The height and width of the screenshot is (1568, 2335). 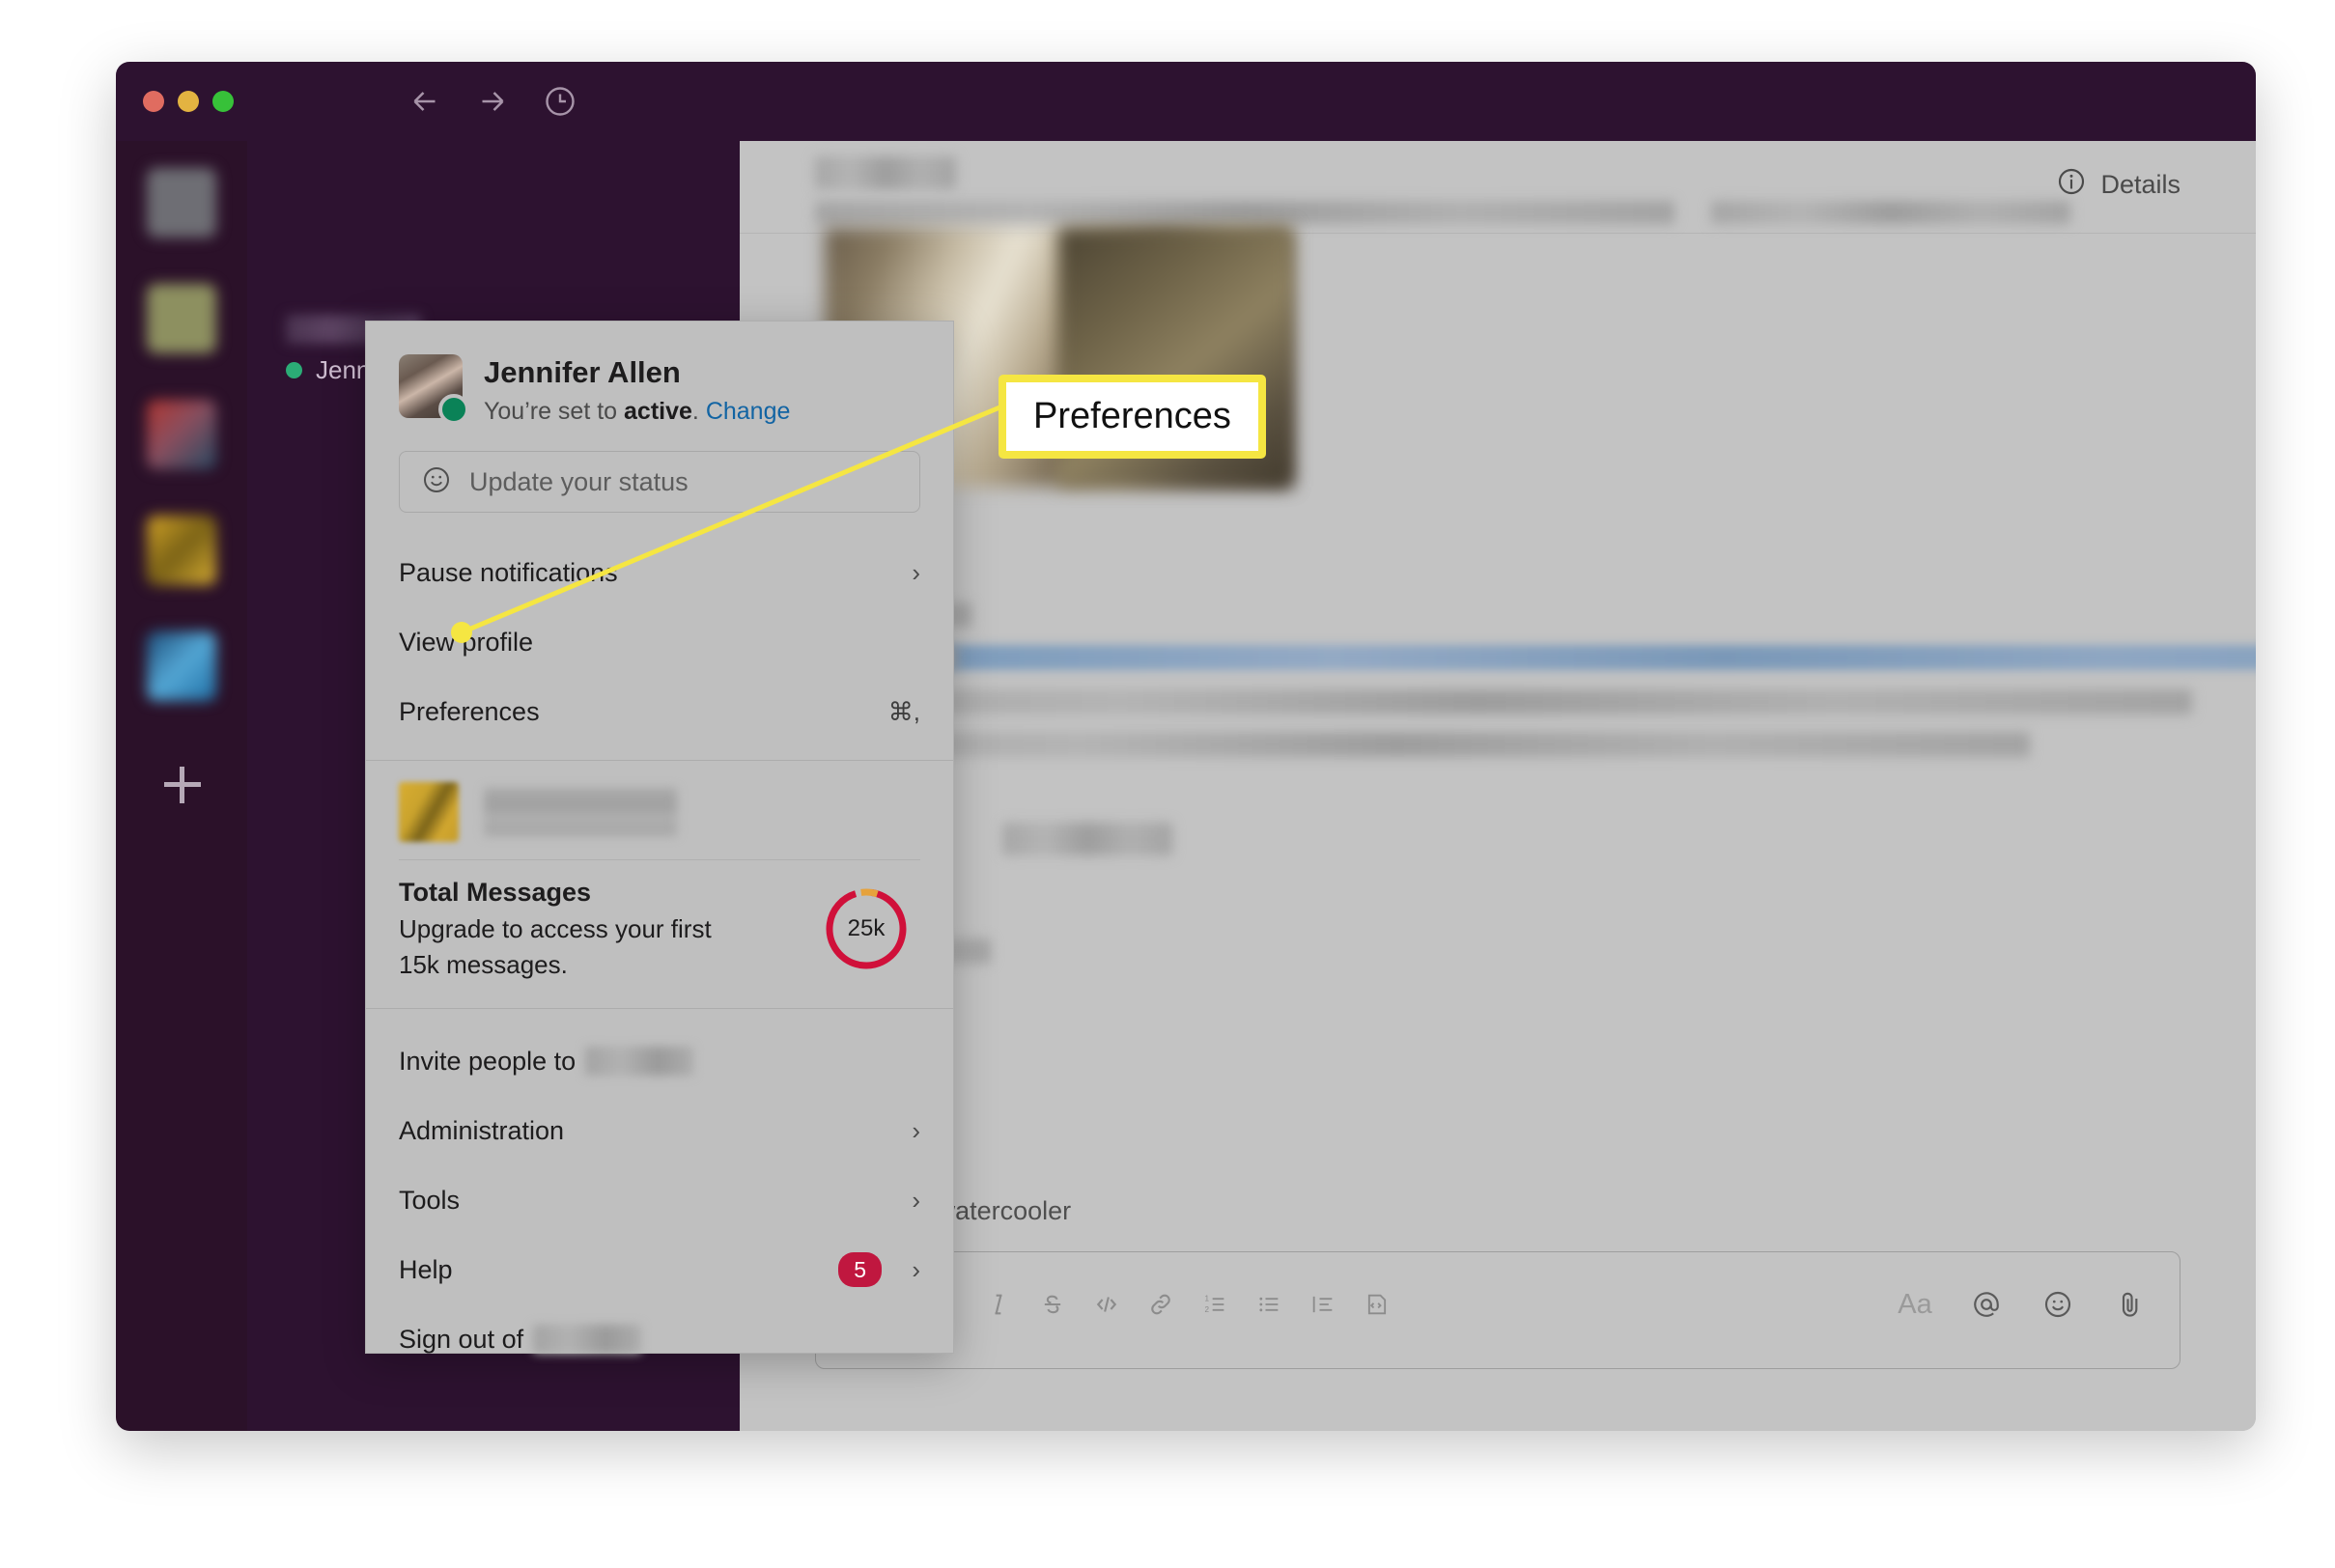 What do you see at coordinates (659, 1200) in the screenshot?
I see `menu-item-tools: Tools ›` at bounding box center [659, 1200].